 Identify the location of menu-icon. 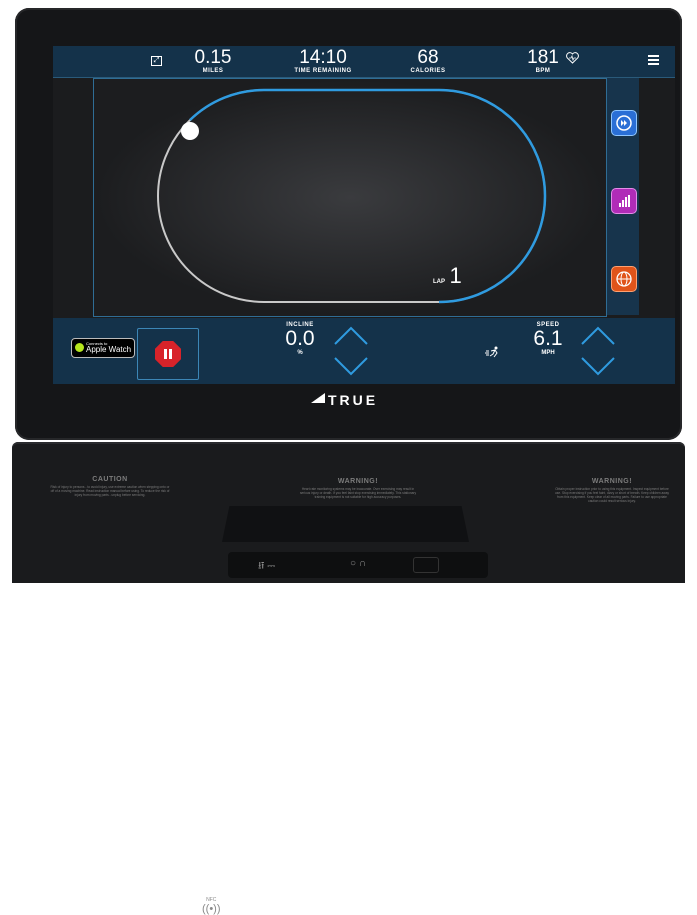
(653, 61).